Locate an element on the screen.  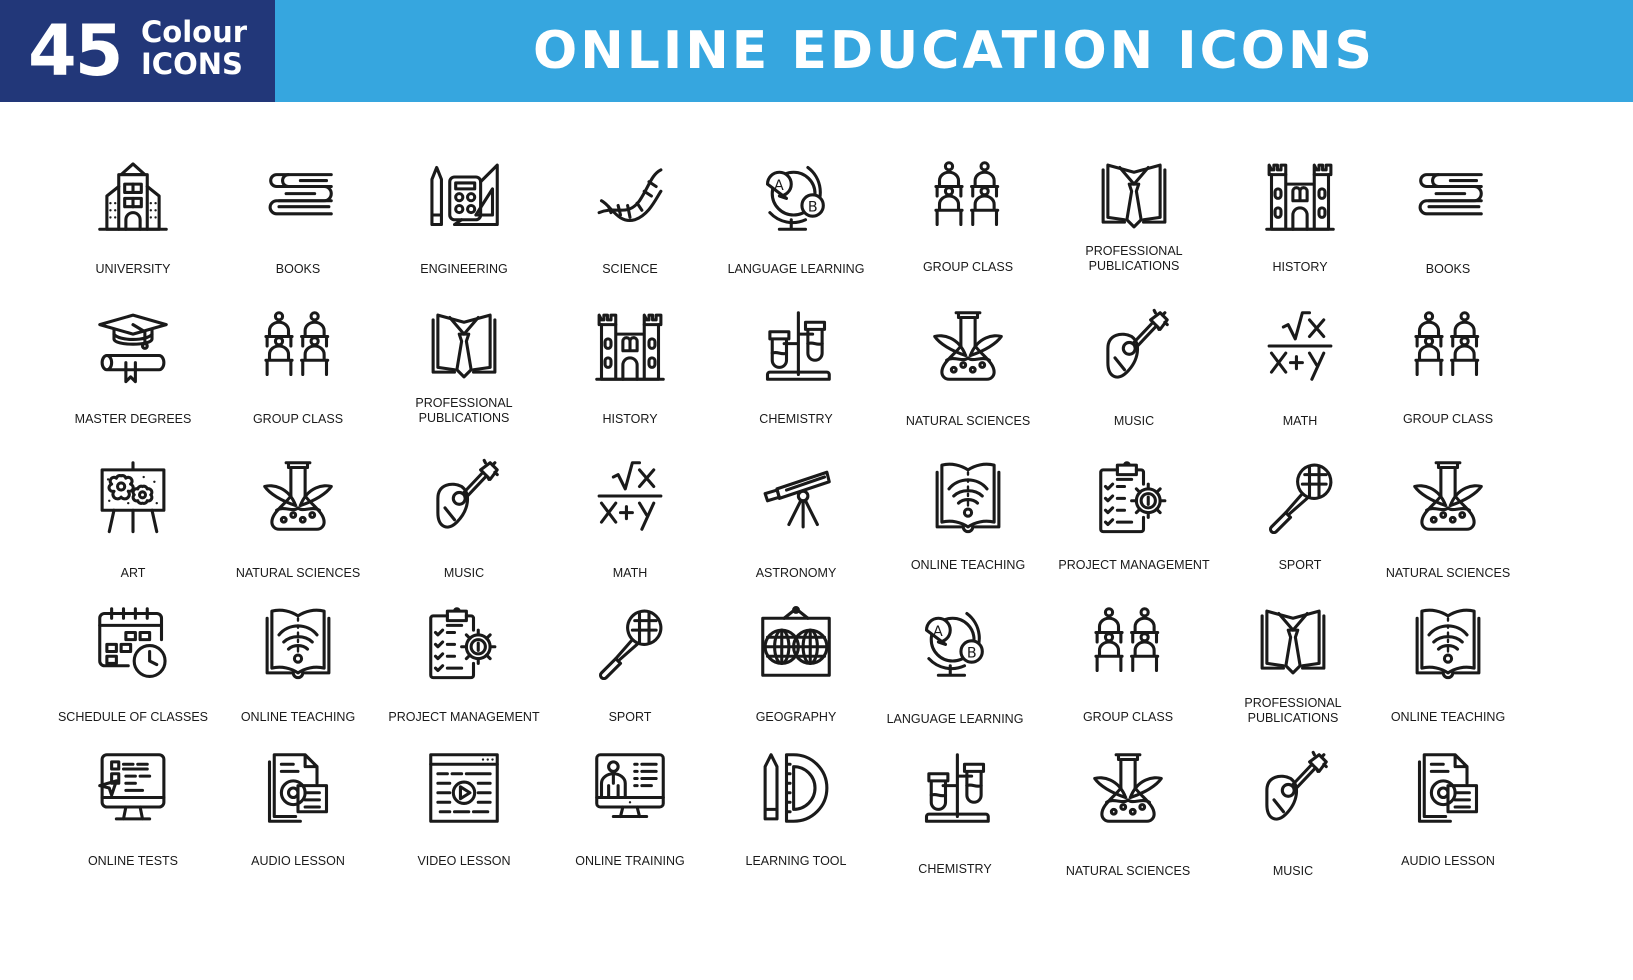
icon-tile: ONLINE TRAINING is located at coordinates (630, 825).